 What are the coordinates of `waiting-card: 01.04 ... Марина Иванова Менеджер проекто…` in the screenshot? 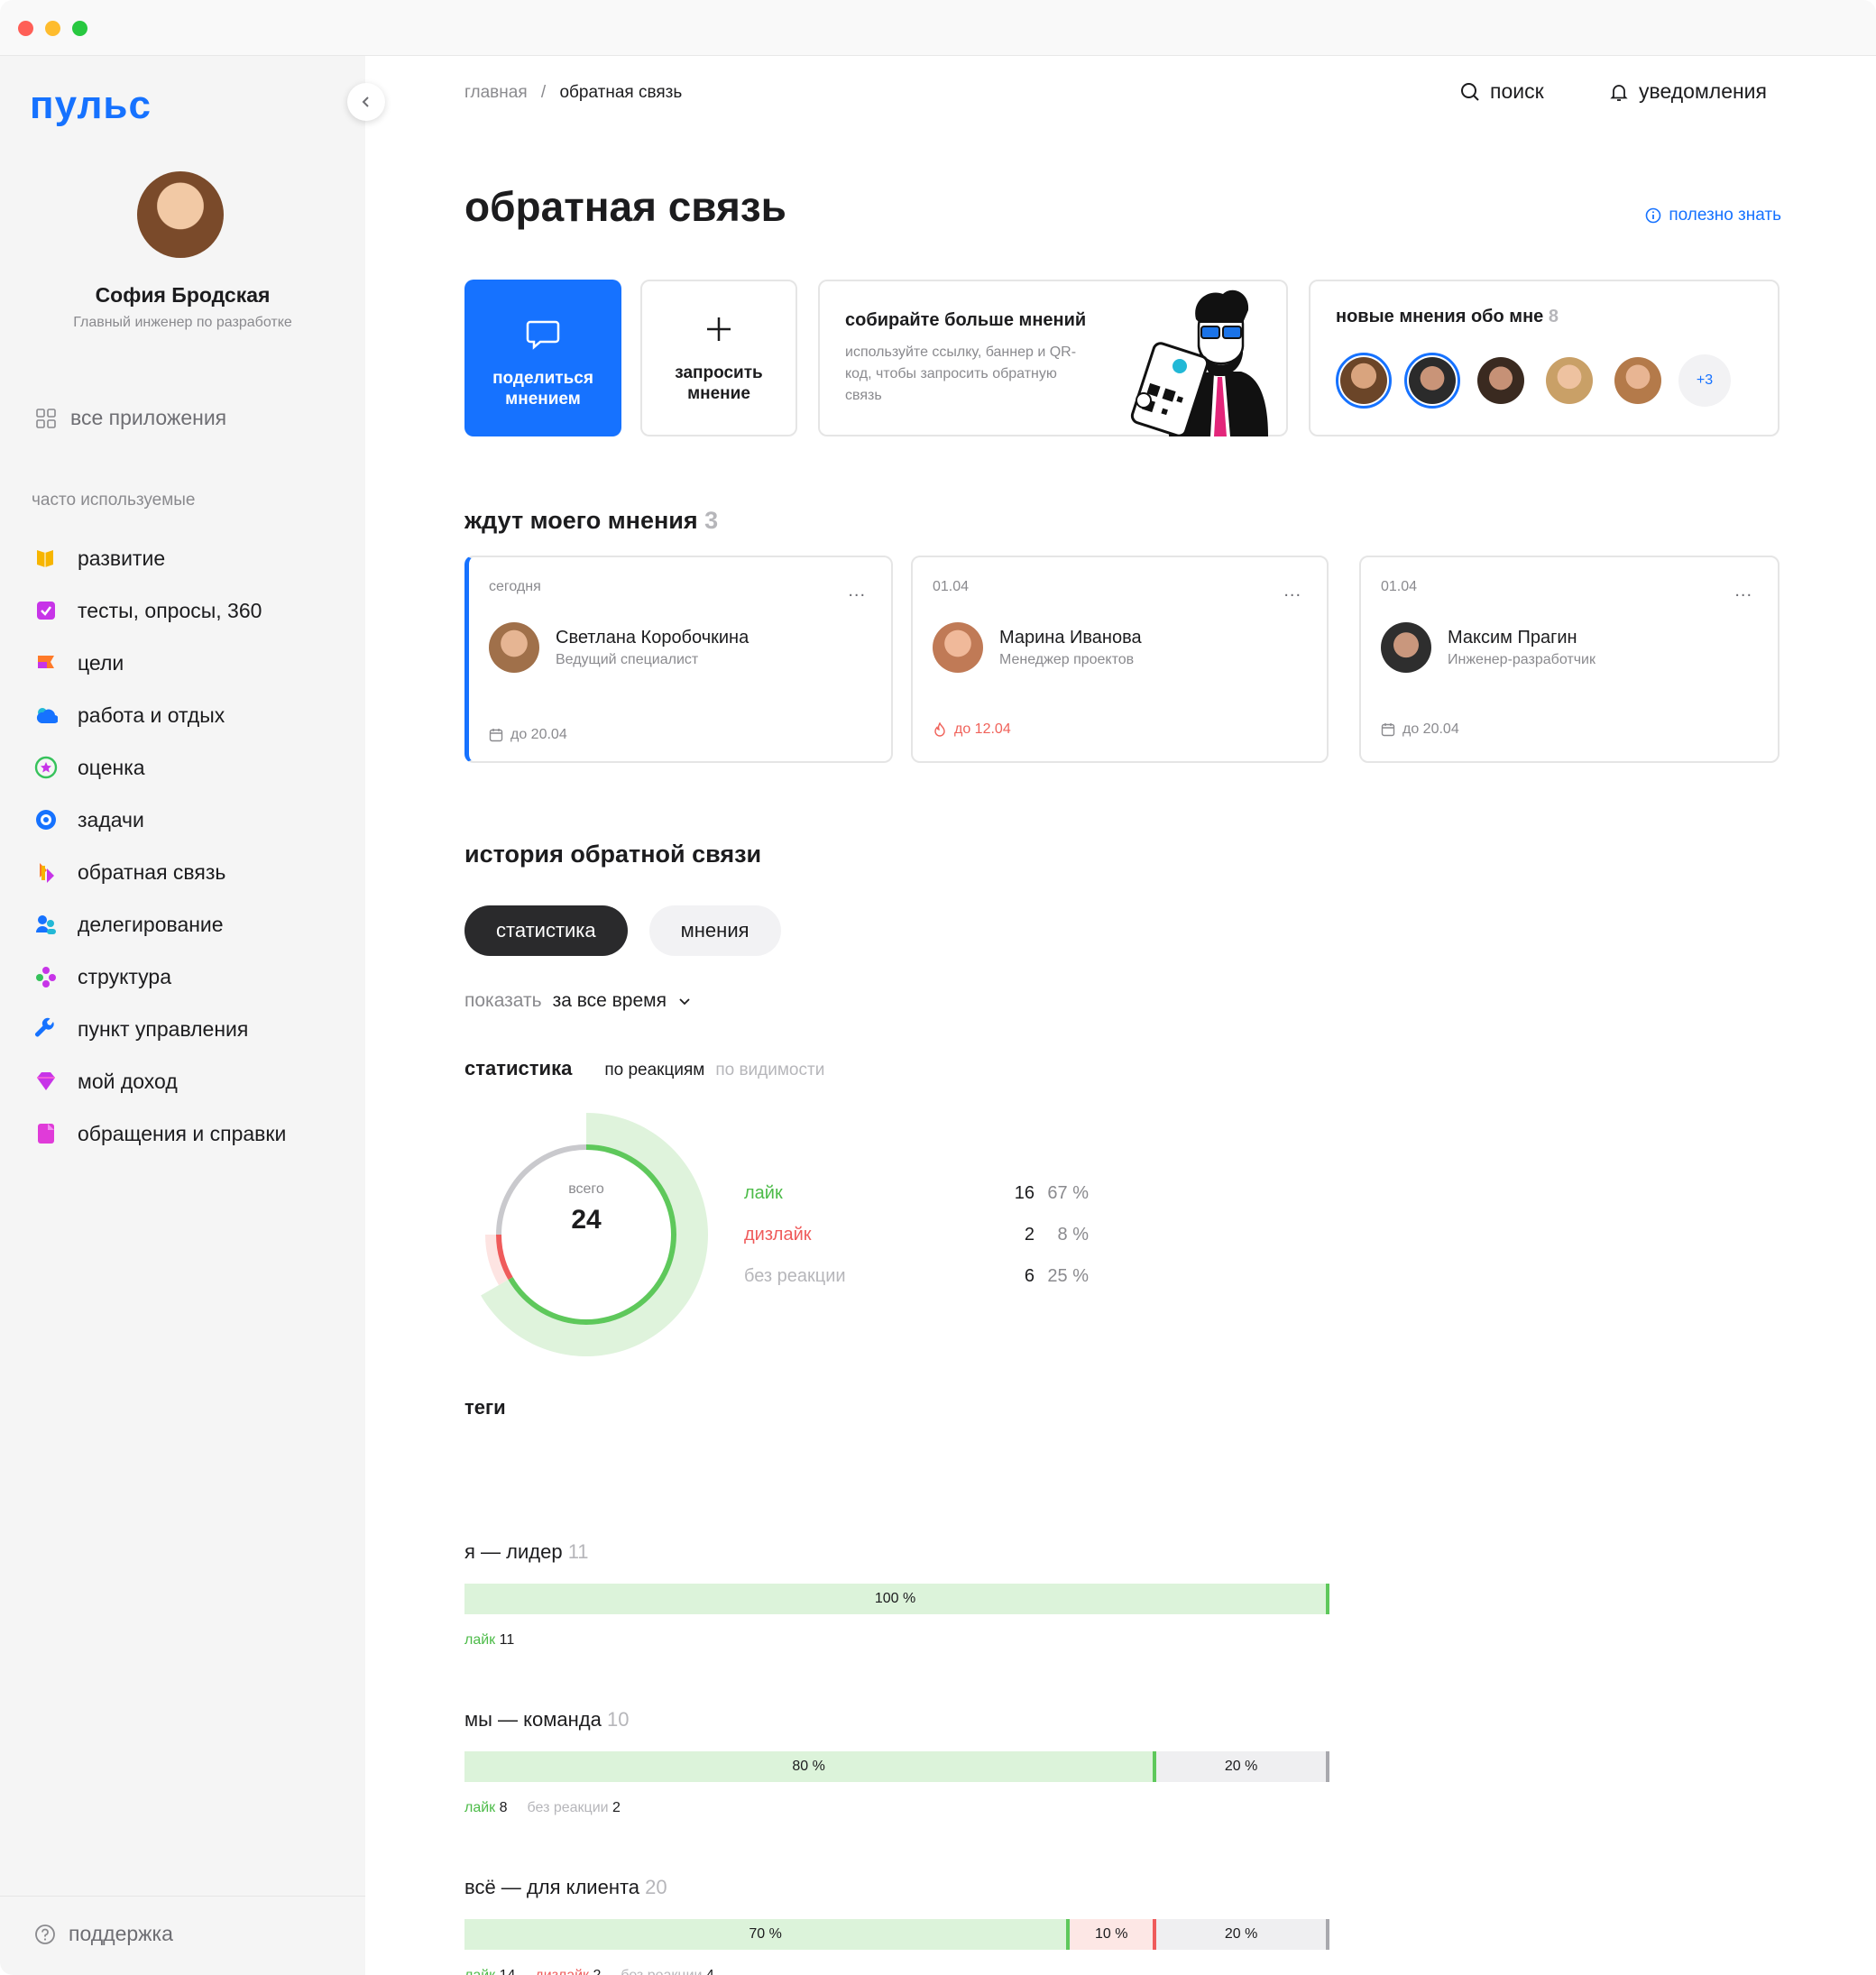 It's located at (1120, 659).